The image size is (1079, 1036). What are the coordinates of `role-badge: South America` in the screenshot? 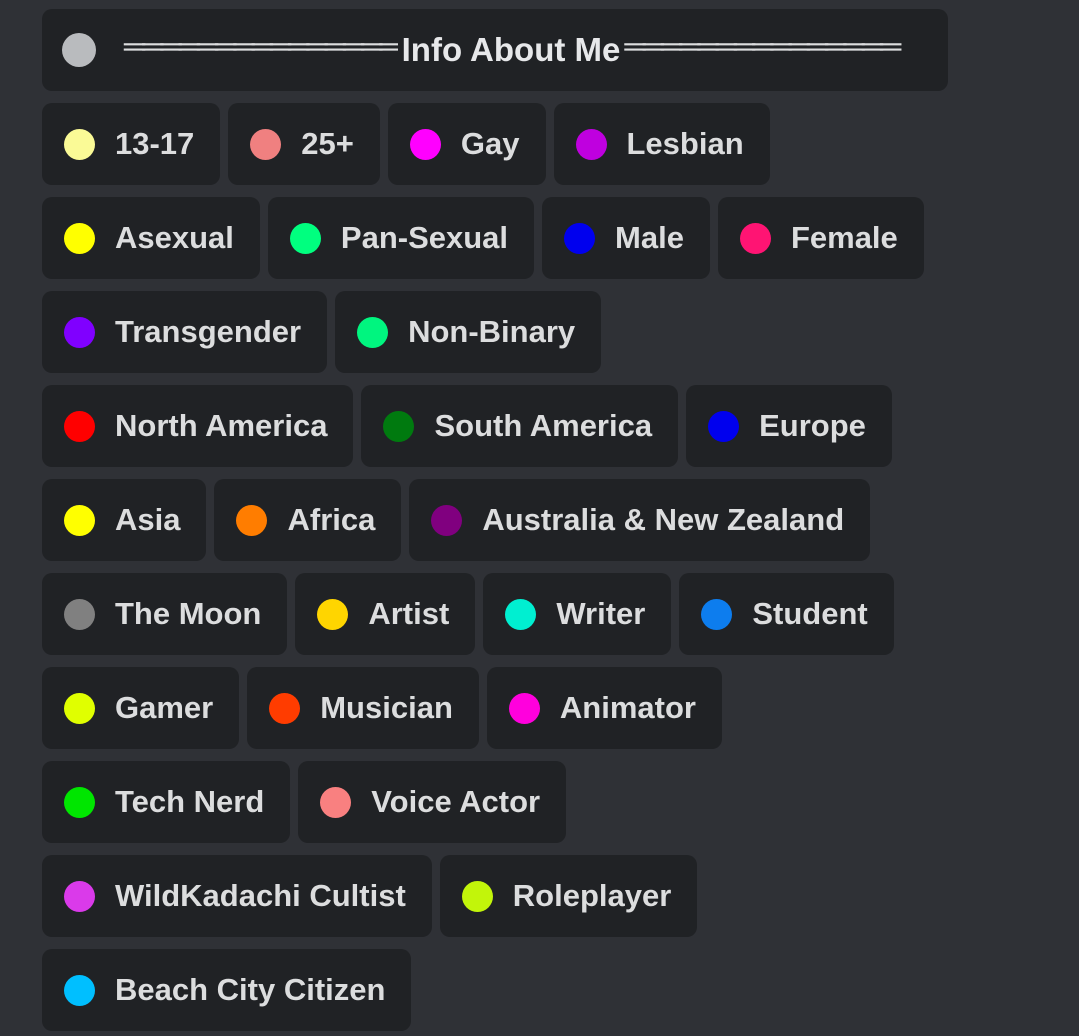 It's located at (520, 426).